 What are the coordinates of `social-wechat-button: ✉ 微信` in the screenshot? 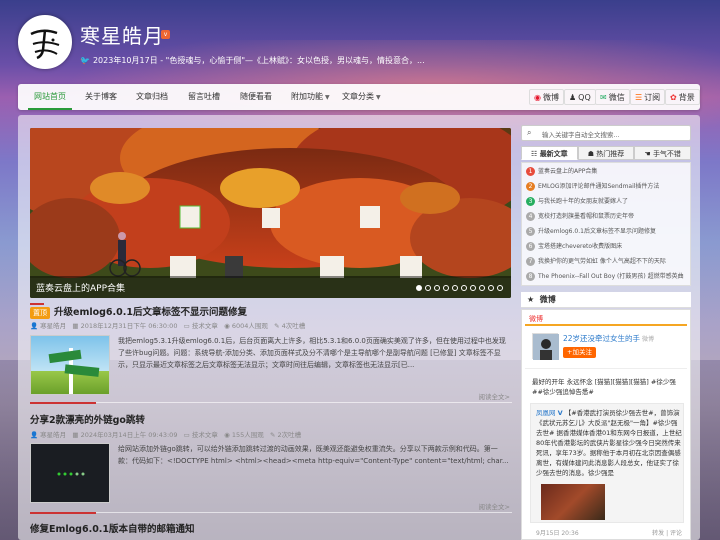 It's located at (612, 97).